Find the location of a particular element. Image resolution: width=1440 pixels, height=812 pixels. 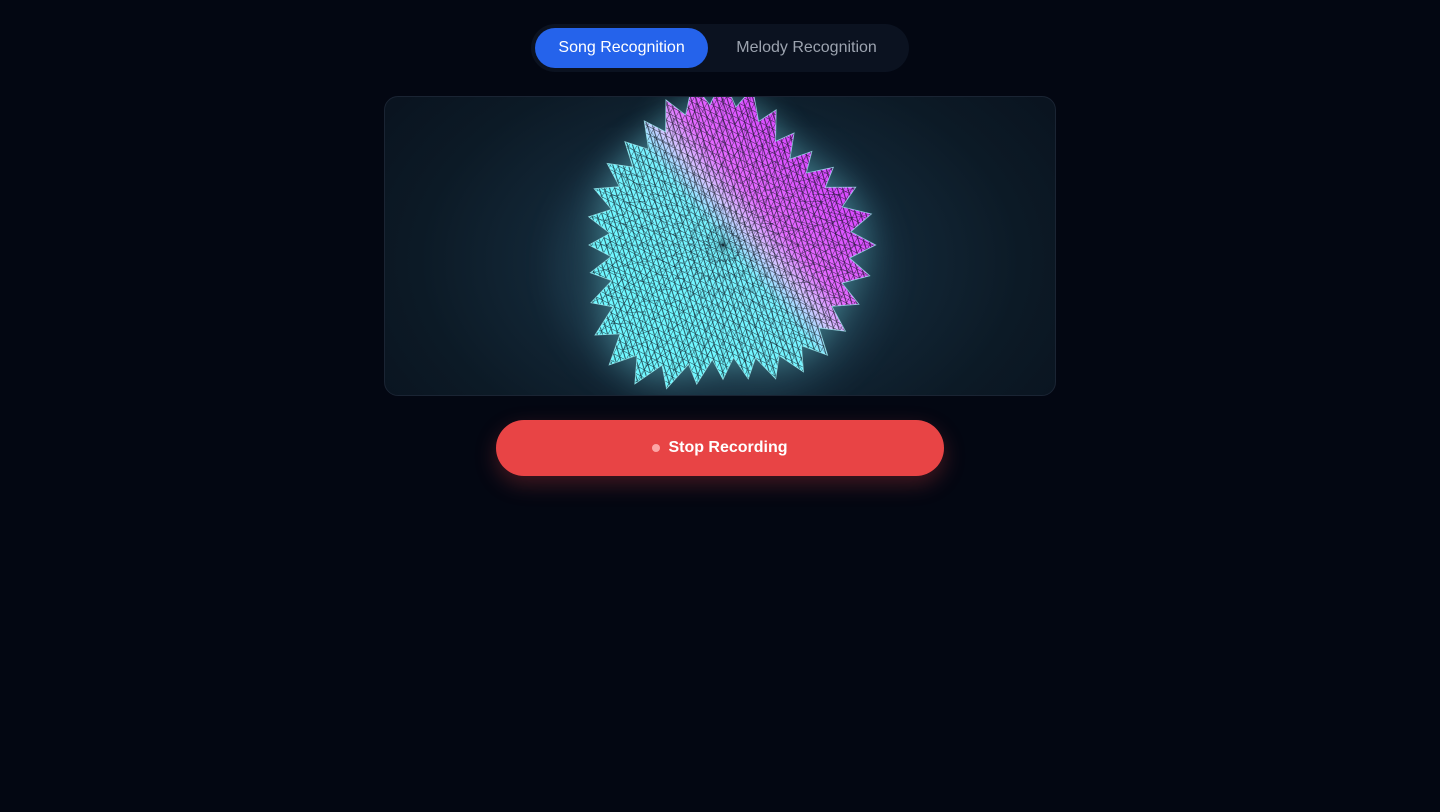

recognition-mode-switcher: Song Recognition Melody Recognition is located at coordinates (720, 48).